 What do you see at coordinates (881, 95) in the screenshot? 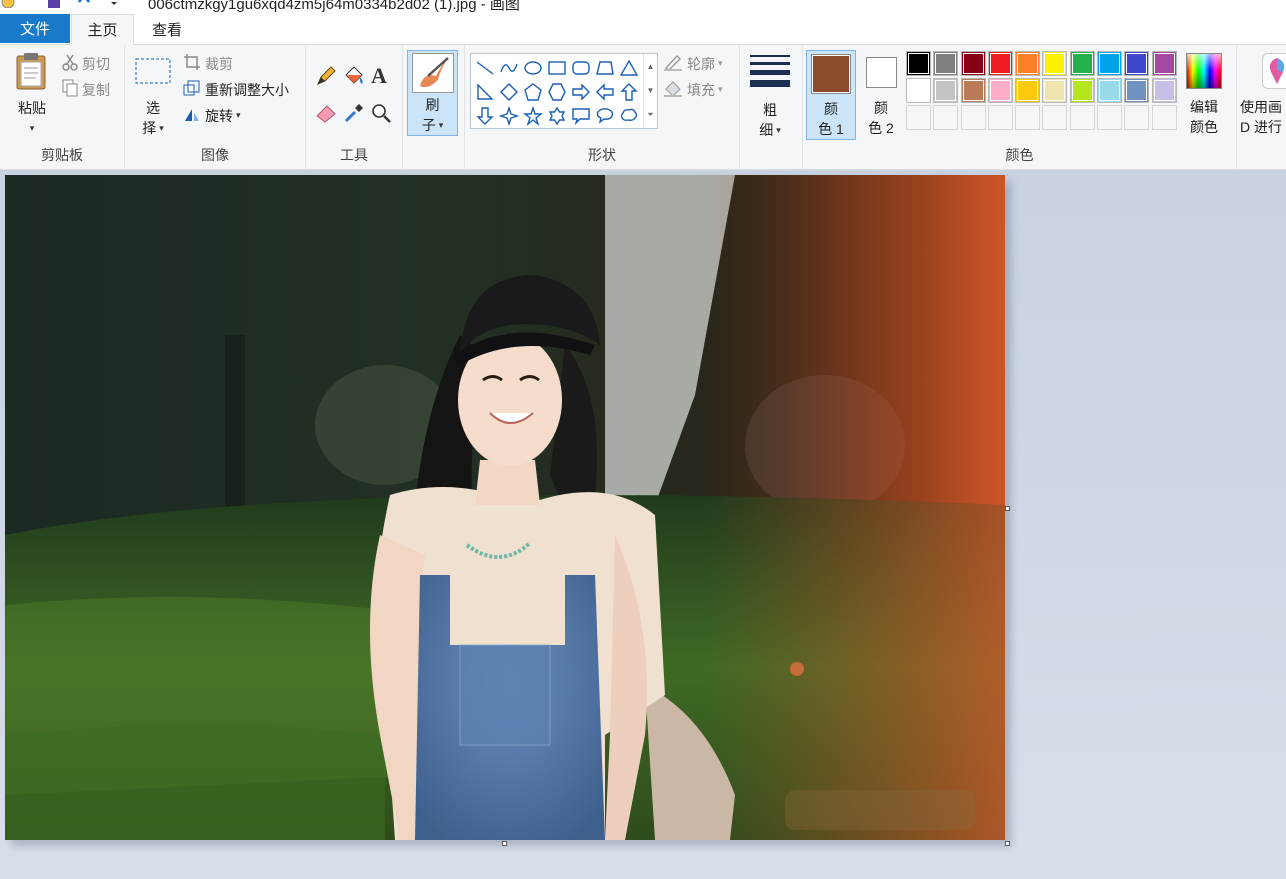
I see `color2-button: 颜 色 2` at bounding box center [881, 95].